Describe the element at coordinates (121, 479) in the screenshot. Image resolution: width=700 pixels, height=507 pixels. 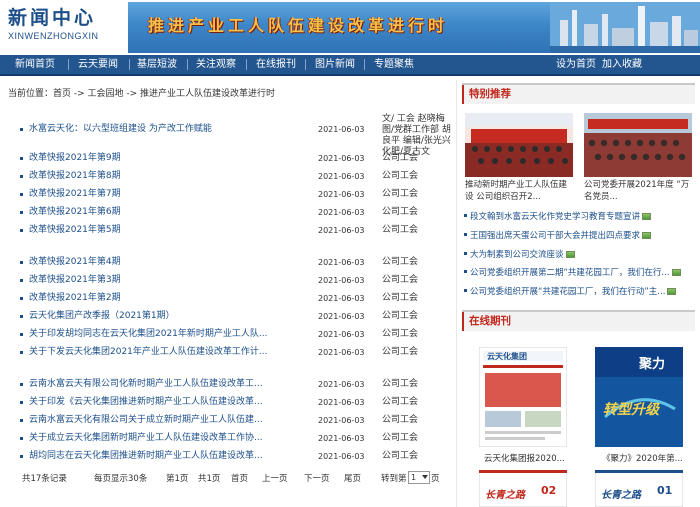
I see `pager-per-page: 每页显示30条` at that location.